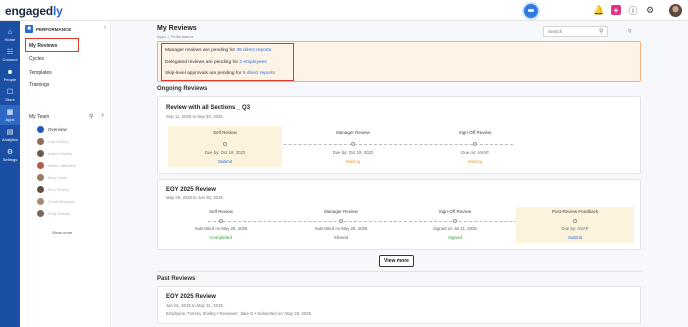 The height and width of the screenshot is (327, 688). What do you see at coordinates (531, 11) in the screenshot?
I see `mascot-icon` at bounding box center [531, 11].